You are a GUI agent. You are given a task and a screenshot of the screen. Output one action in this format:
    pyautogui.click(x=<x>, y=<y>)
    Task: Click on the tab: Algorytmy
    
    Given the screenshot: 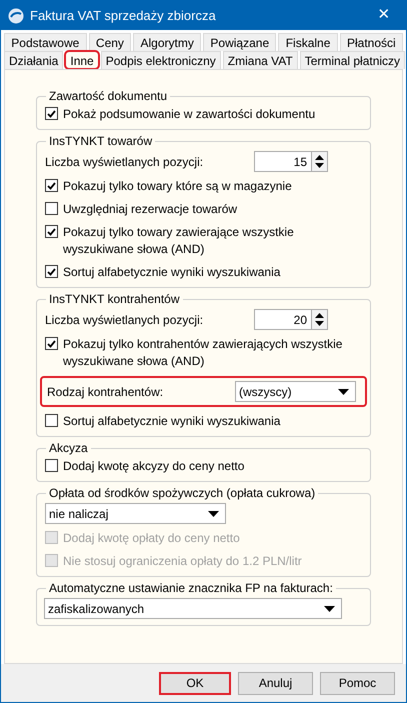 What is the action you would take?
    pyautogui.click(x=167, y=42)
    